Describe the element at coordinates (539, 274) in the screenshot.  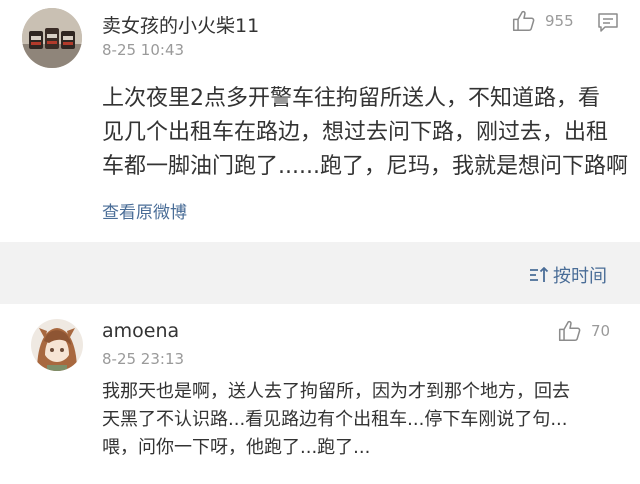
I see `sort-icon` at that location.